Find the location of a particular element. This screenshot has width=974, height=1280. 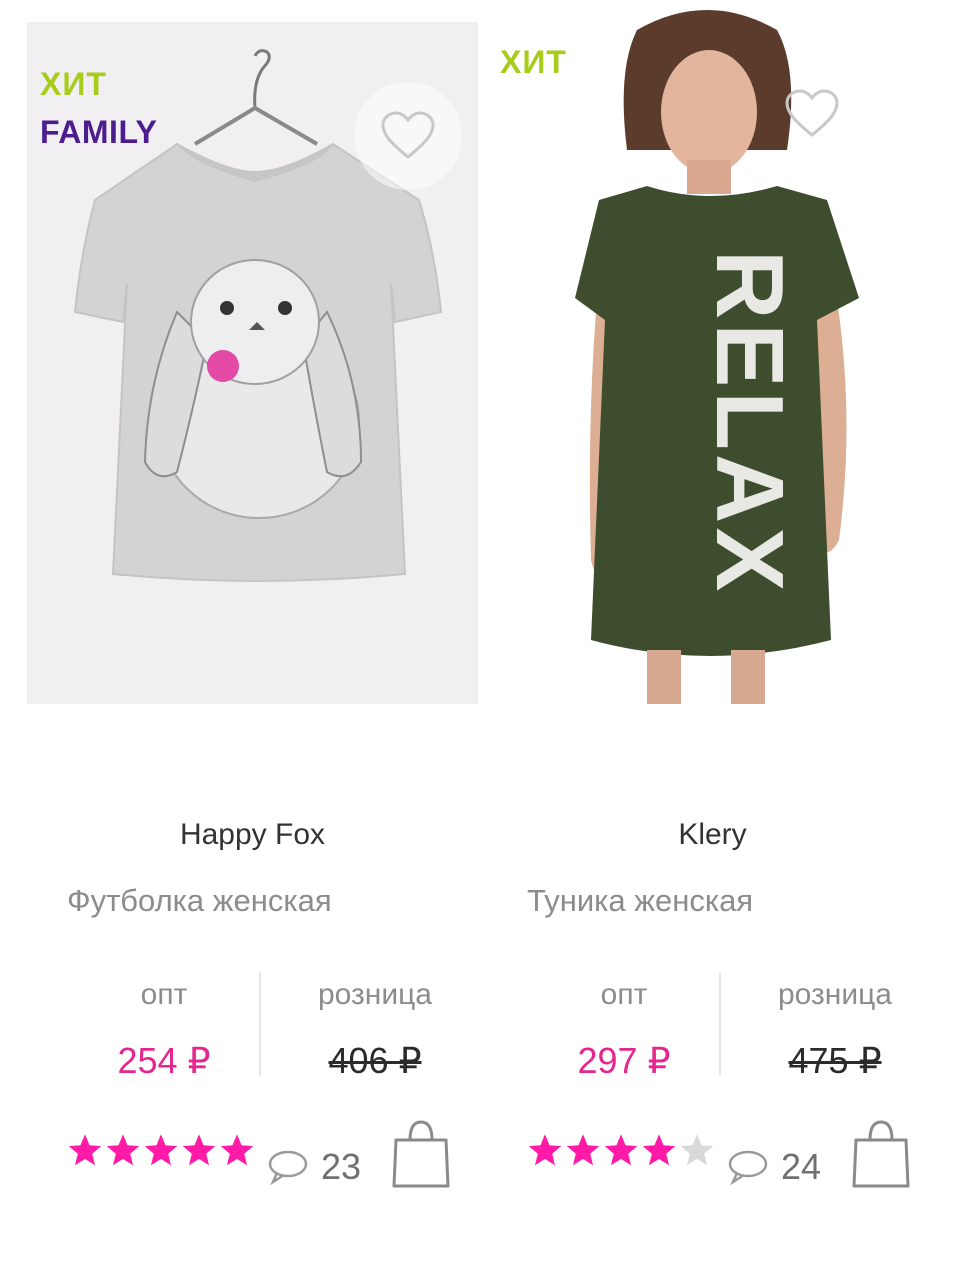

price-block: опт 254 ₽ розница 406 ₽ is located at coordinates (252, 1026).